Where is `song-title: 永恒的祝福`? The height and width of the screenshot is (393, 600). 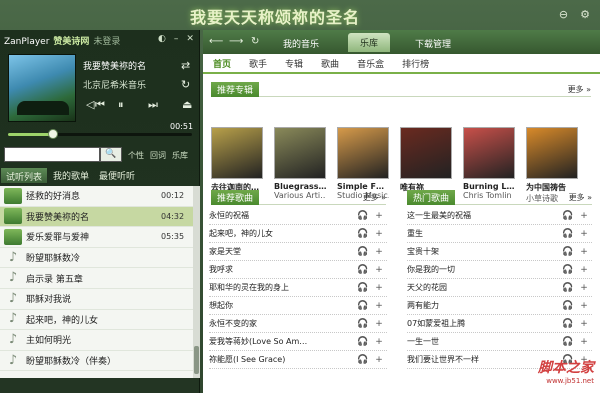
song-title: 永恒的祝福 is located at coordinates (282, 215).